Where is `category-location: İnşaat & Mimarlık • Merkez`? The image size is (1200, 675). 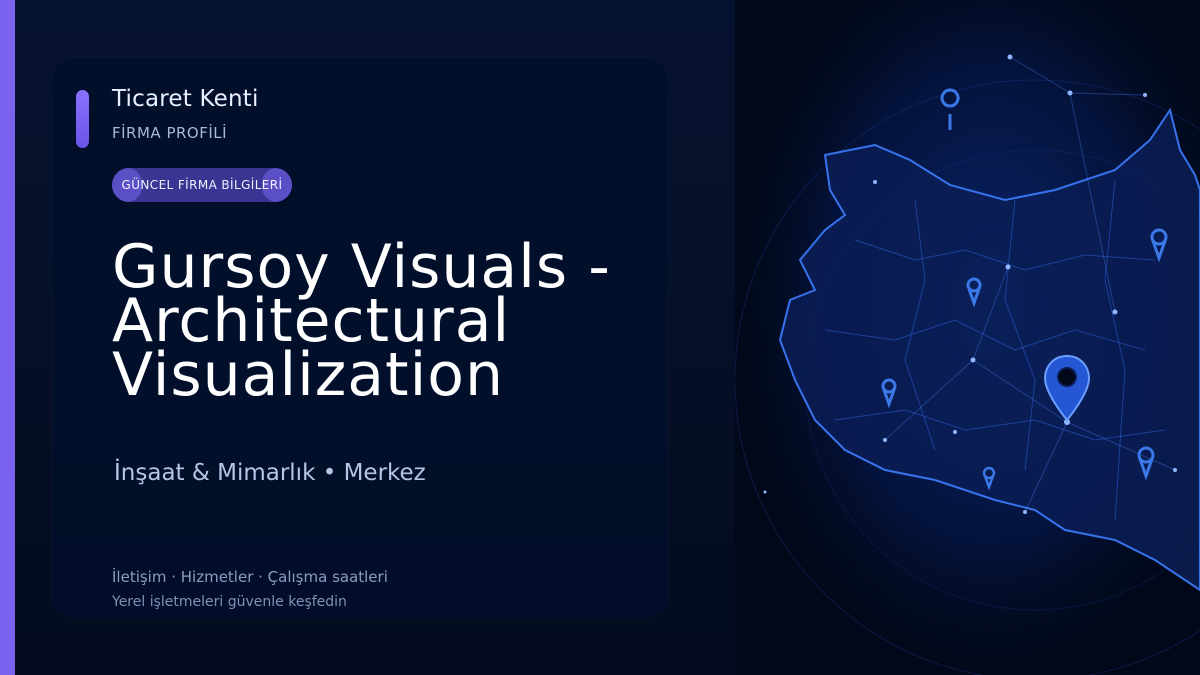 category-location: İnşaat & Mimarlık • Merkez is located at coordinates (270, 473).